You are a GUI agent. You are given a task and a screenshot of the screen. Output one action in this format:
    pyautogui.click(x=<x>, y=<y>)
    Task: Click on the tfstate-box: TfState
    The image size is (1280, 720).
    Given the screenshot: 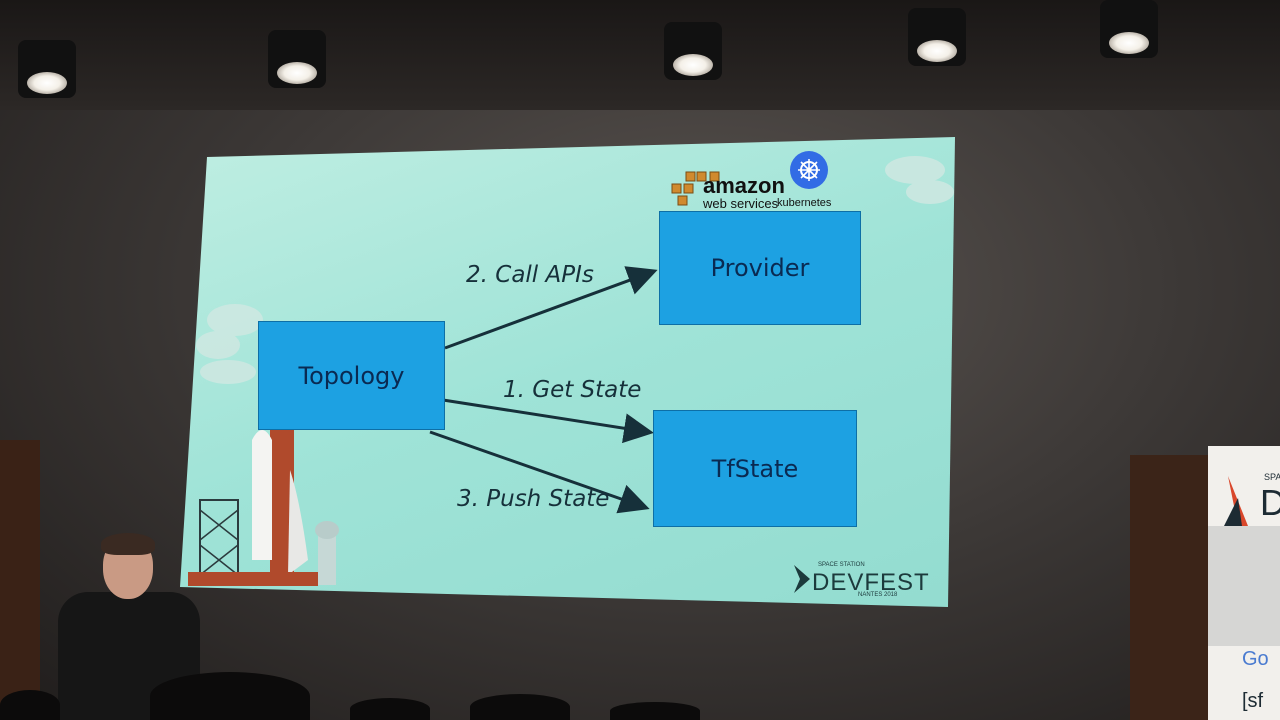 What is the action you would take?
    pyautogui.click(x=755, y=468)
    